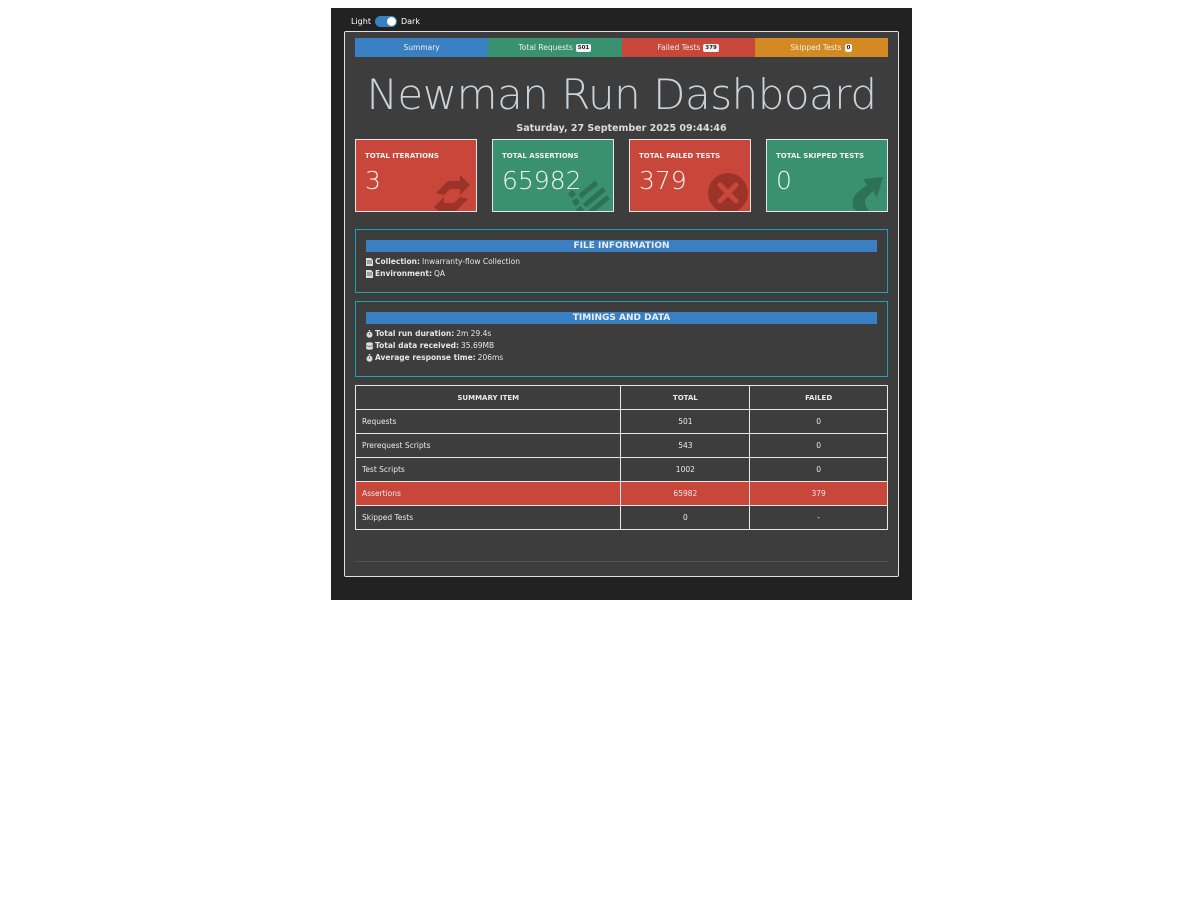  Describe the element at coordinates (663, 180) in the screenshot. I see `card-value: 379` at that location.